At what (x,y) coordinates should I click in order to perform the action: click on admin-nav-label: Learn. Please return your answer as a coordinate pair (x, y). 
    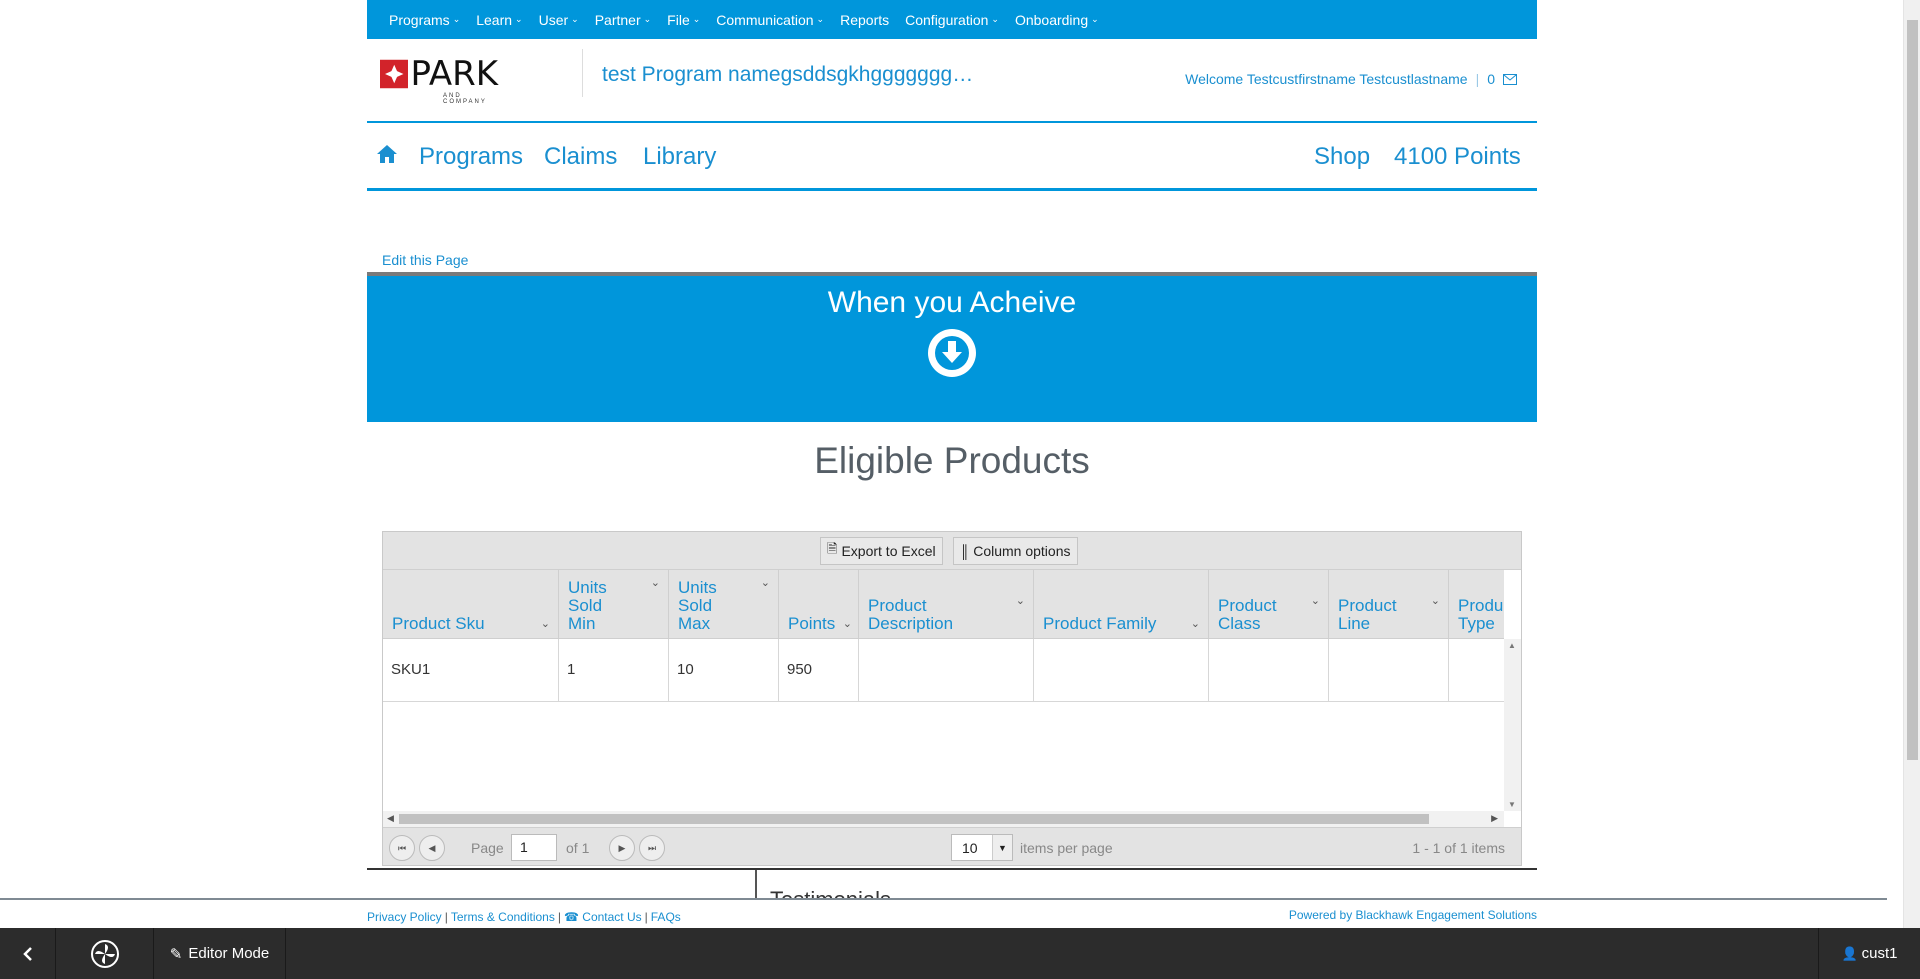
    Looking at the image, I should click on (494, 19).